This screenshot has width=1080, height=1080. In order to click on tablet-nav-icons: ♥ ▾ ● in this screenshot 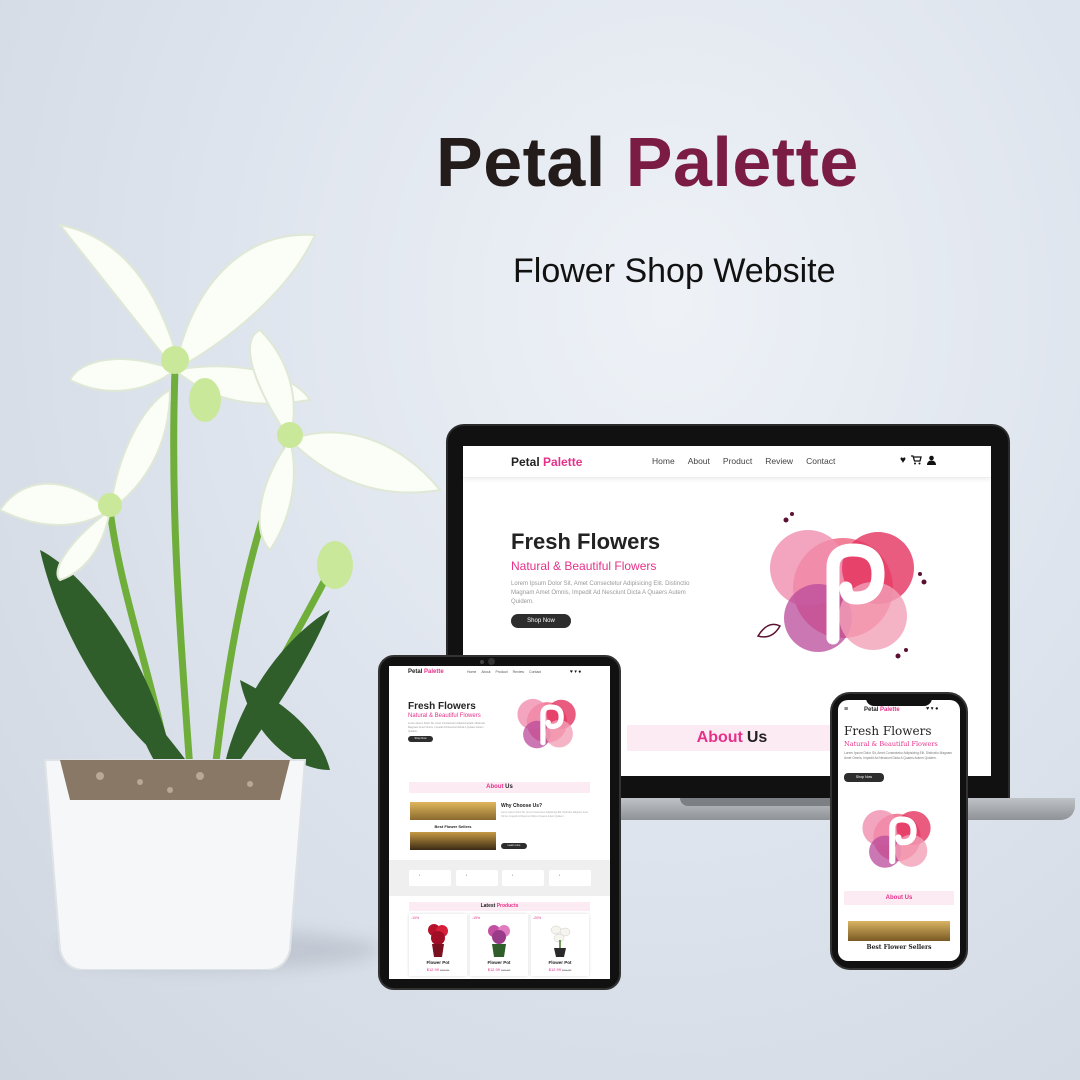, I will do `click(575, 672)`.